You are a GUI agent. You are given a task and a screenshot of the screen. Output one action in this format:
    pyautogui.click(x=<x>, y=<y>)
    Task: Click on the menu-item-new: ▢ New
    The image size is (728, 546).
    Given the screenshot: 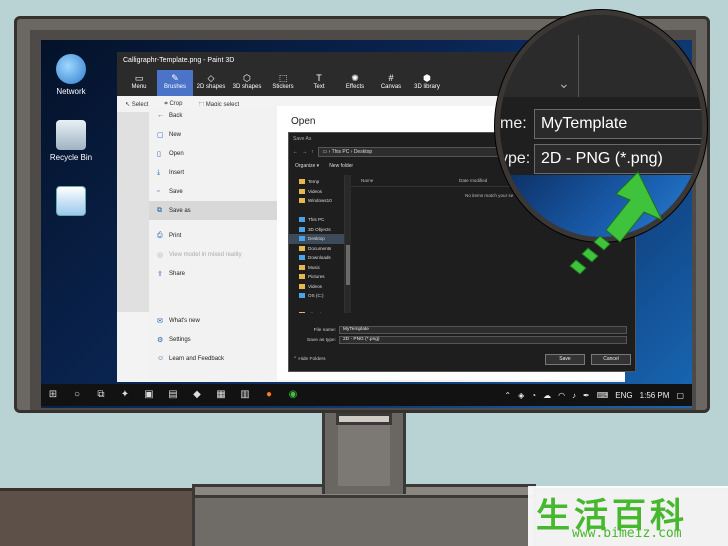 What is the action you would take?
    pyautogui.click(x=213, y=134)
    